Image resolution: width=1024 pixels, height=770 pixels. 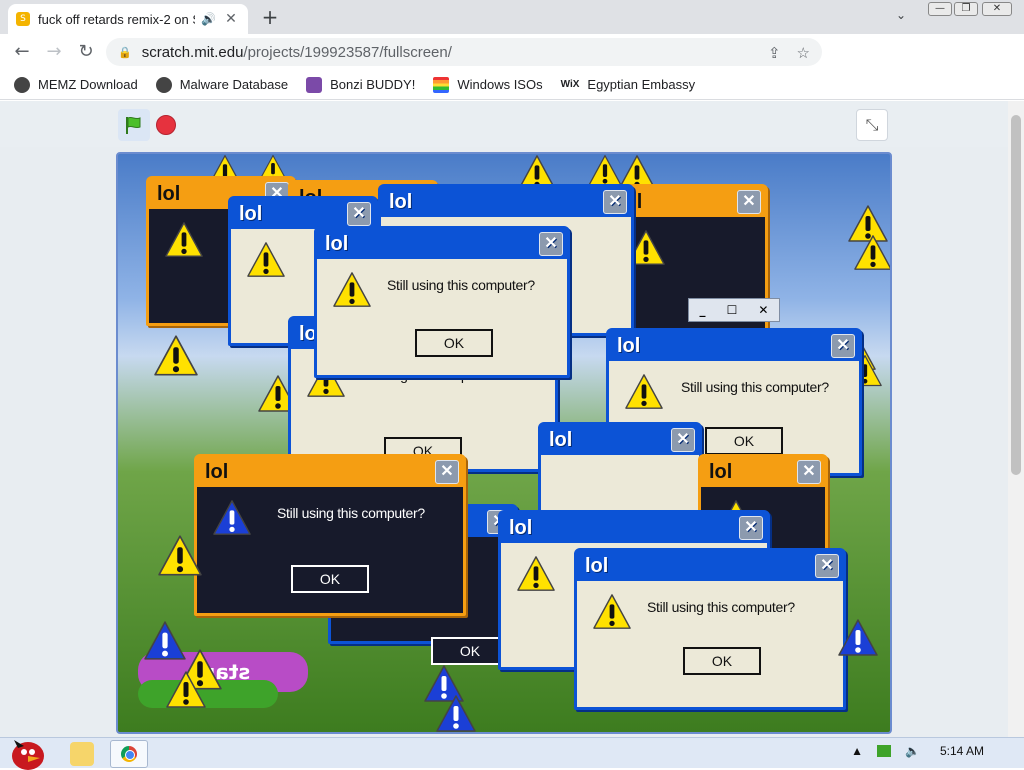 I want to click on bookmark-bonzi: Bonzi BUDDY!, so click(x=360, y=84).